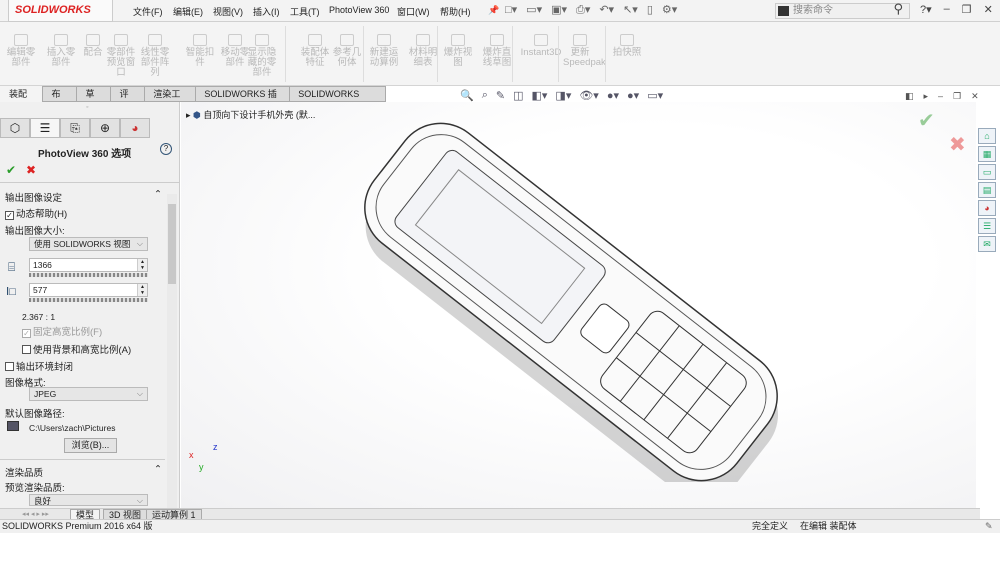 The height and width of the screenshot is (562, 1000). Describe the element at coordinates (347, 51) in the screenshot. I see `ribbon-button: 参考几何体` at that location.